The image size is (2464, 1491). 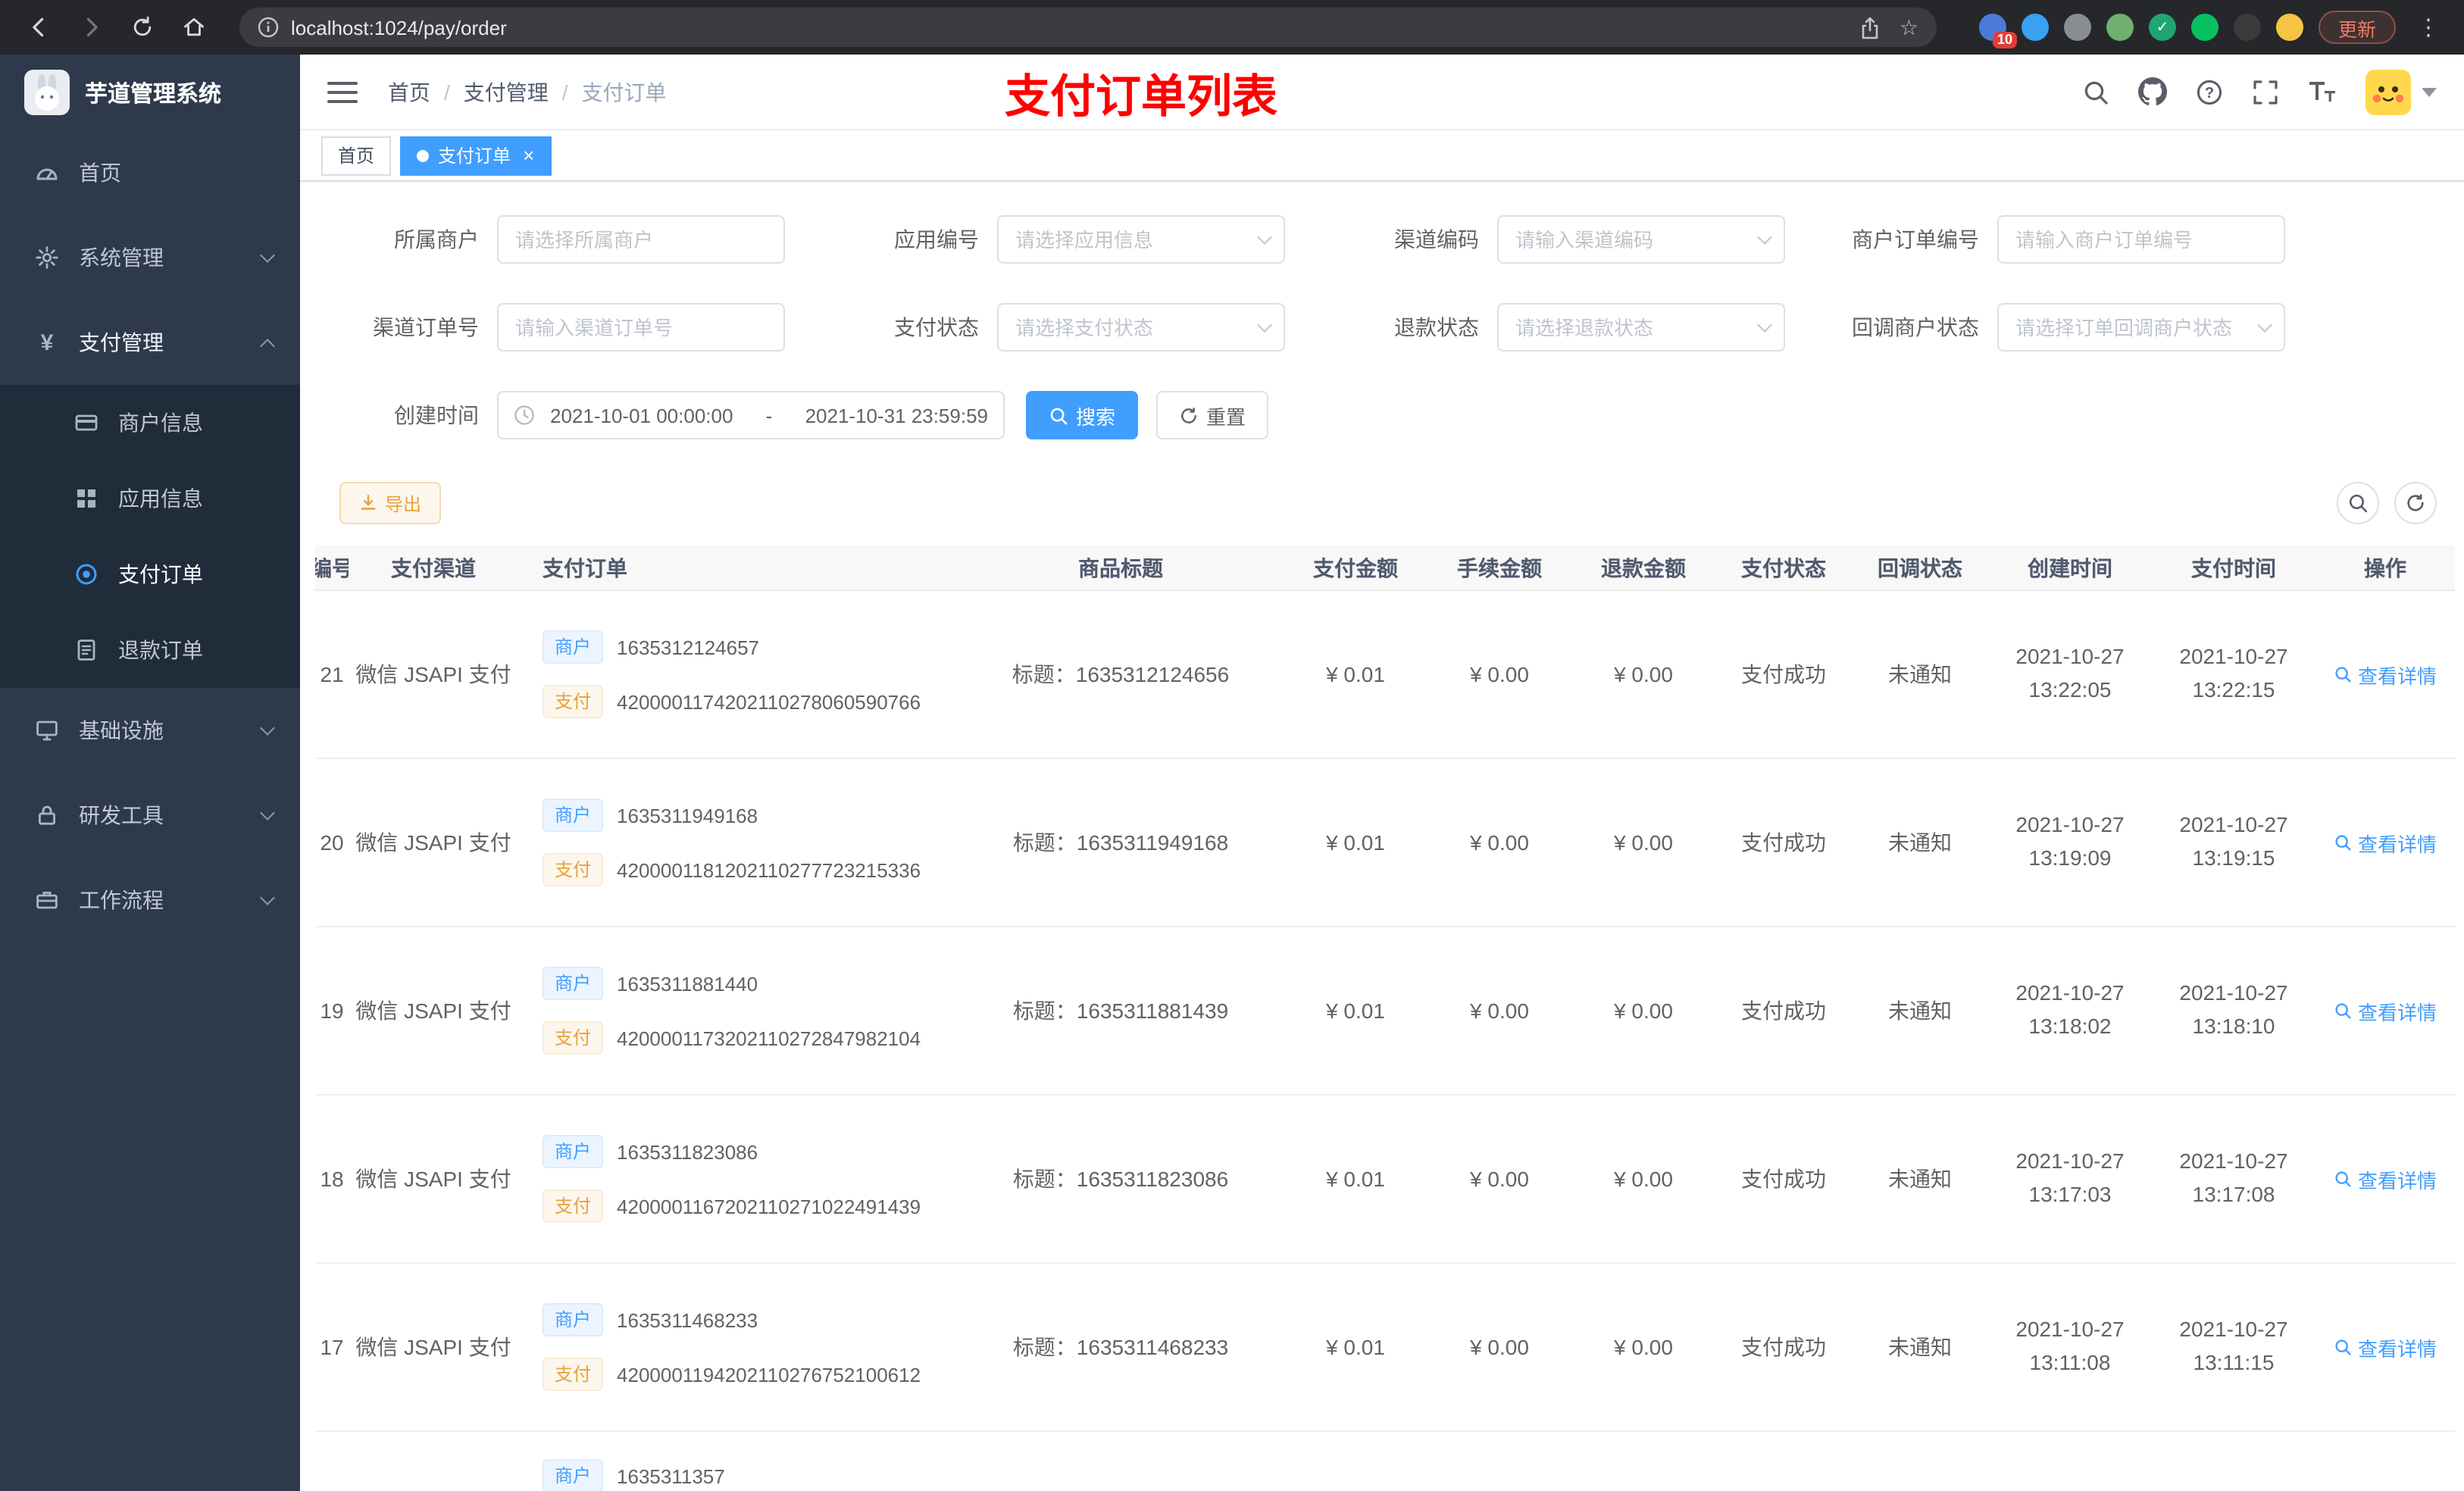 I want to click on user-menu, so click(x=2401, y=91).